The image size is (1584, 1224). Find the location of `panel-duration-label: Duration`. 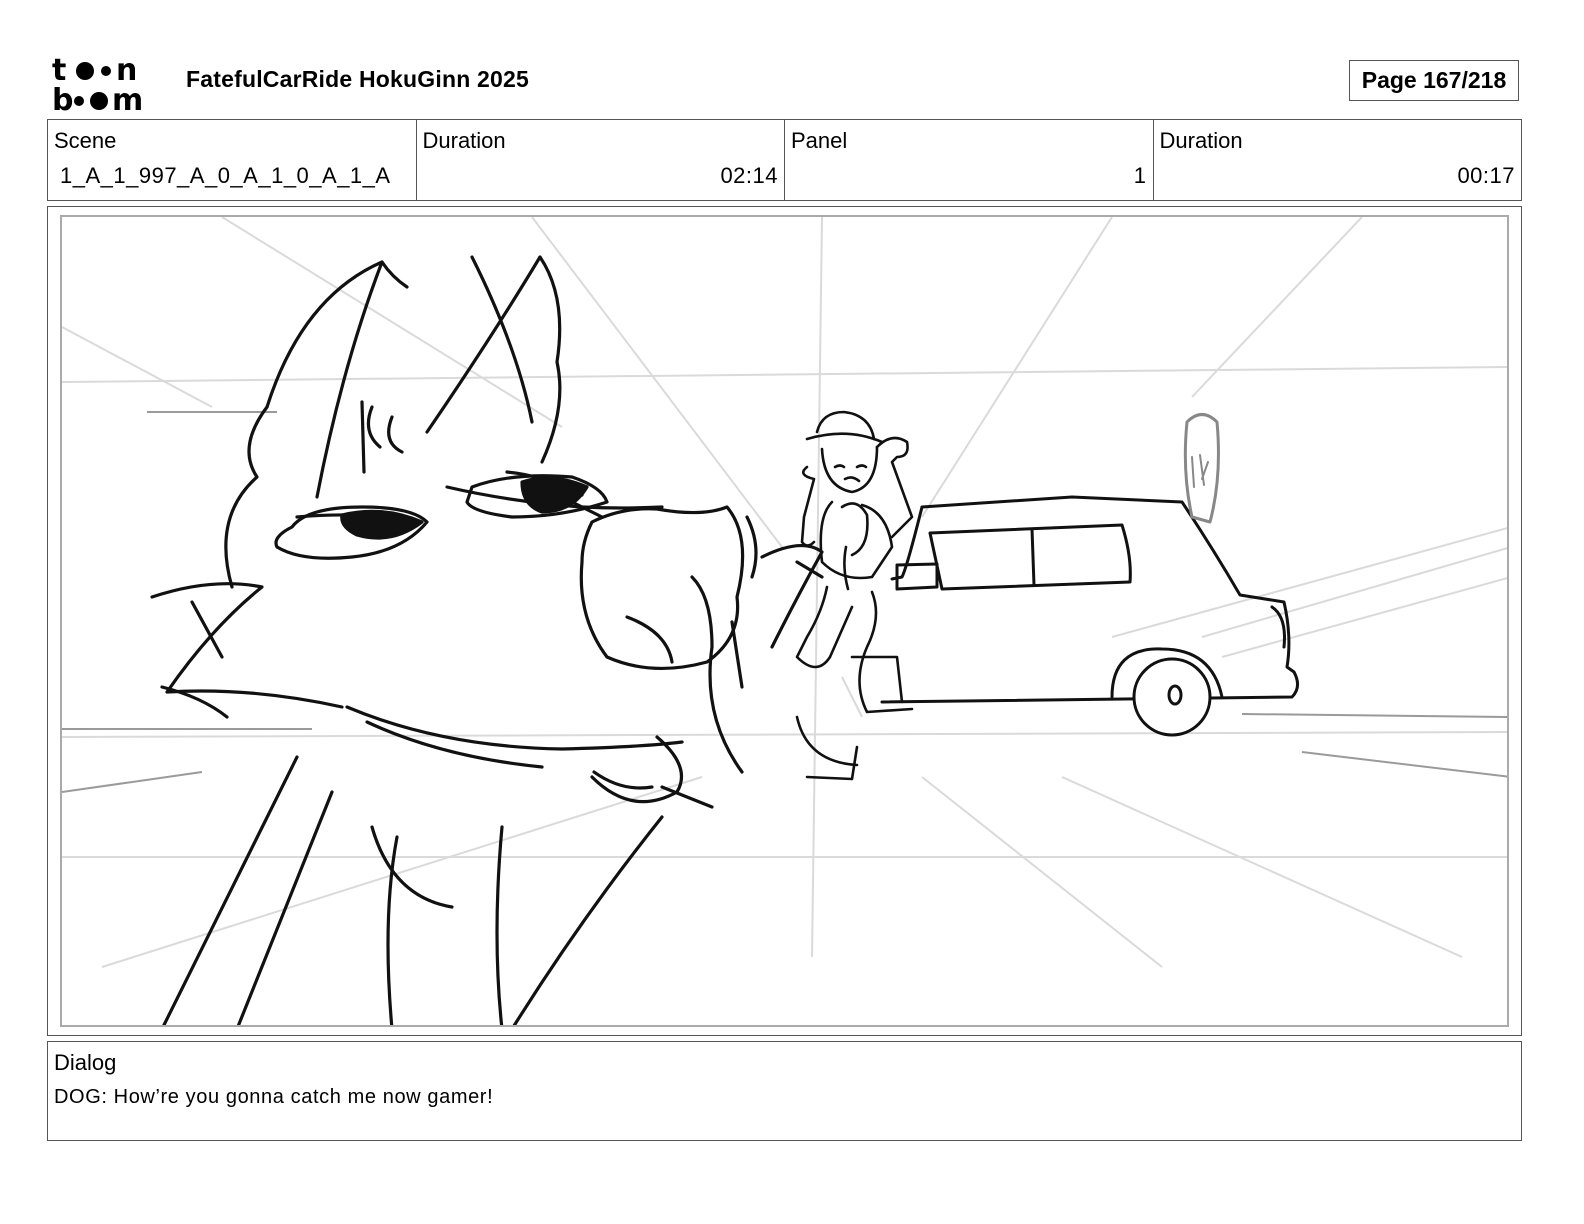

panel-duration-label: Duration is located at coordinates (1201, 140).